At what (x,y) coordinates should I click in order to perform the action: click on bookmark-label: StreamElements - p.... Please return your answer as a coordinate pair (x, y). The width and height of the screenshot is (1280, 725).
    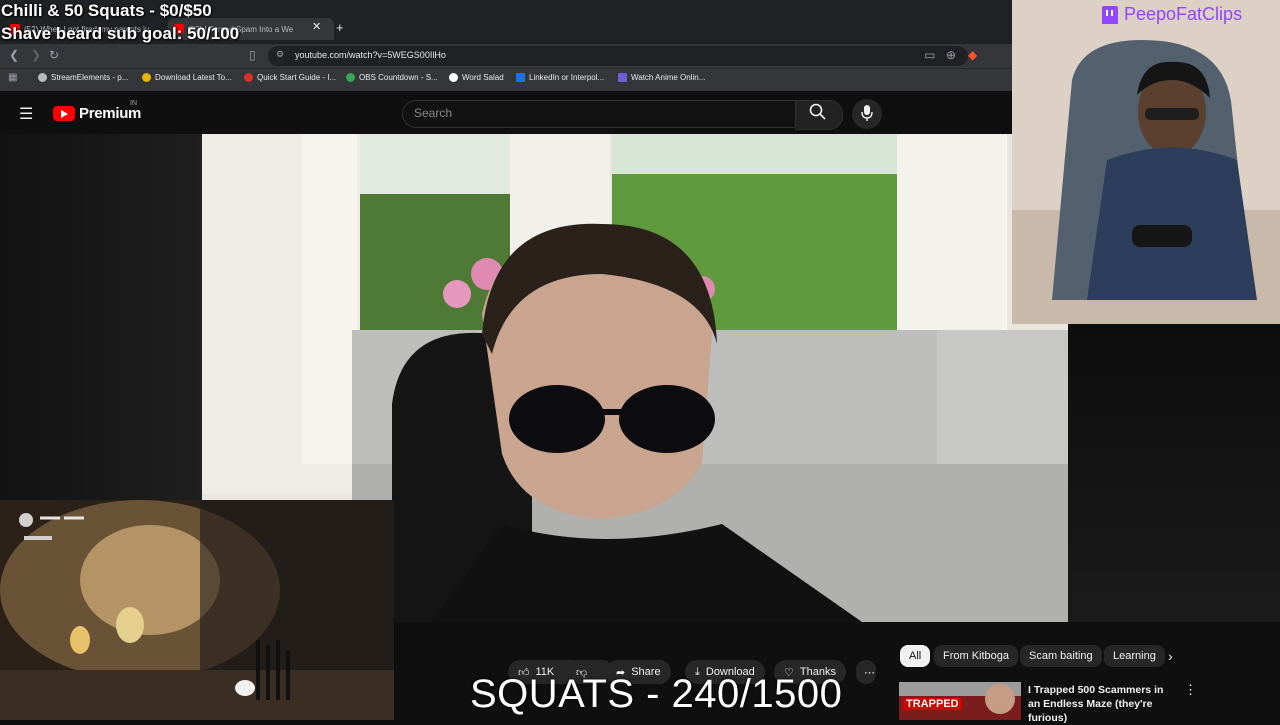
    Looking at the image, I should click on (90, 77).